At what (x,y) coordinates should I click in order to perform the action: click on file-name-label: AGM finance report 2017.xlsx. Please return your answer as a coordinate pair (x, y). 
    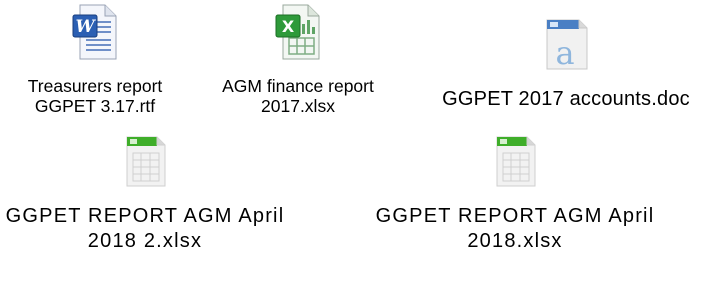
    Looking at the image, I should click on (298, 96).